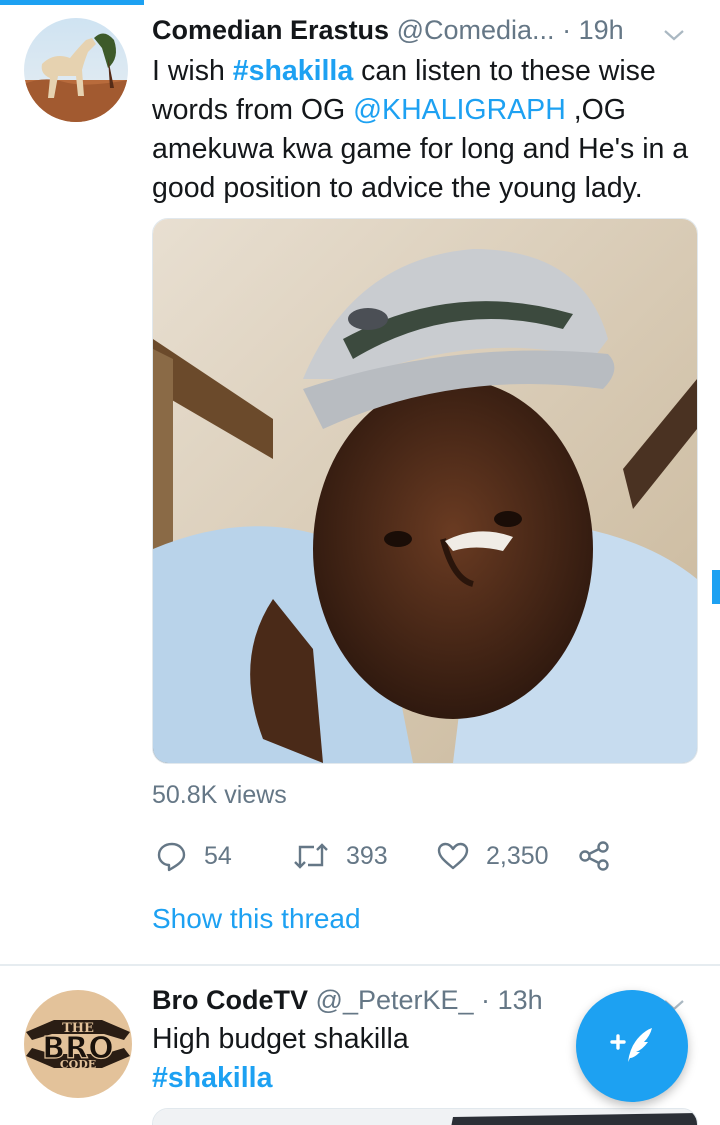 The width and height of the screenshot is (720, 1125). I want to click on avatar, so click(76, 70).